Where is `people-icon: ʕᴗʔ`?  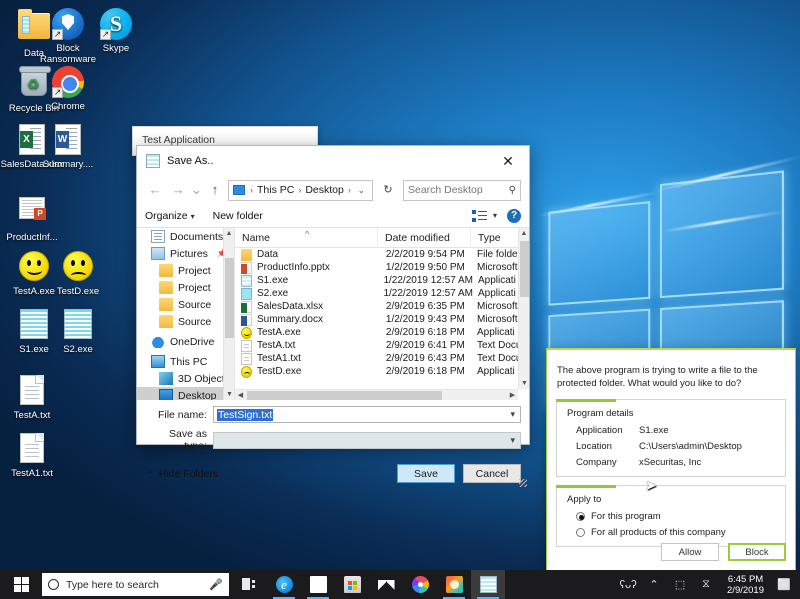
people-icon: ʕᴗʔ is located at coordinates (628, 584).